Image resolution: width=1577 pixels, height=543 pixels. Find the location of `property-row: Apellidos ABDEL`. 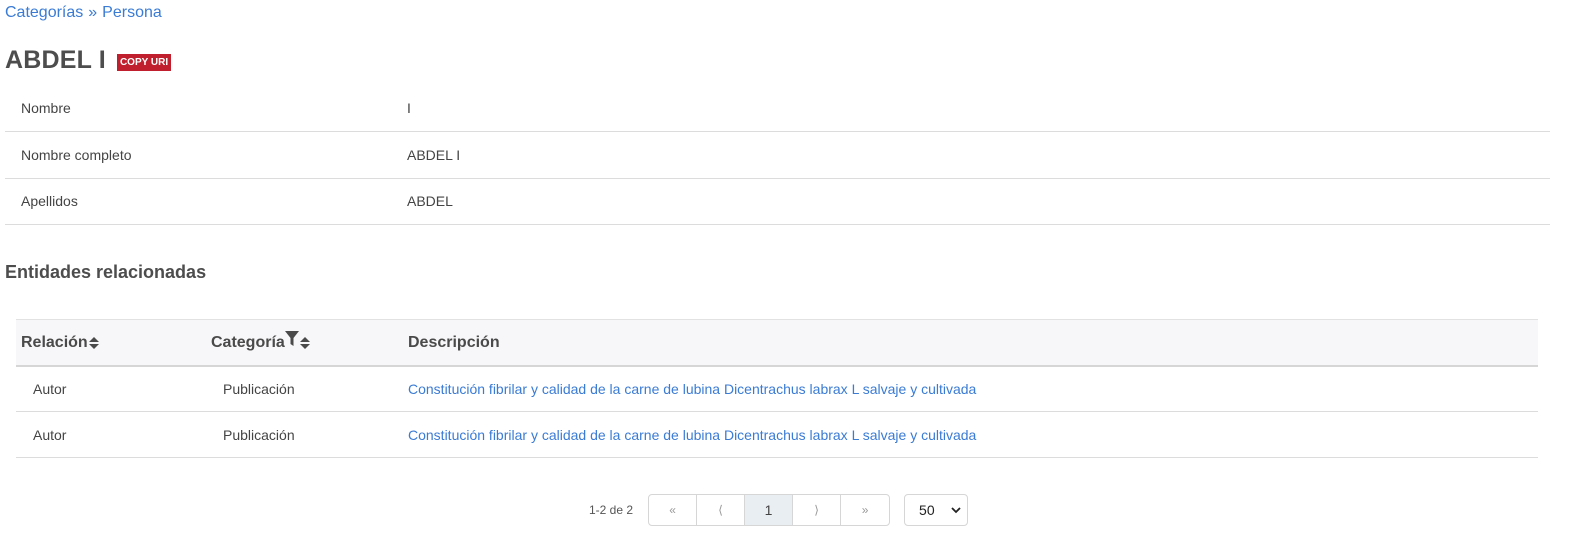

property-row: Apellidos ABDEL is located at coordinates (777, 201).